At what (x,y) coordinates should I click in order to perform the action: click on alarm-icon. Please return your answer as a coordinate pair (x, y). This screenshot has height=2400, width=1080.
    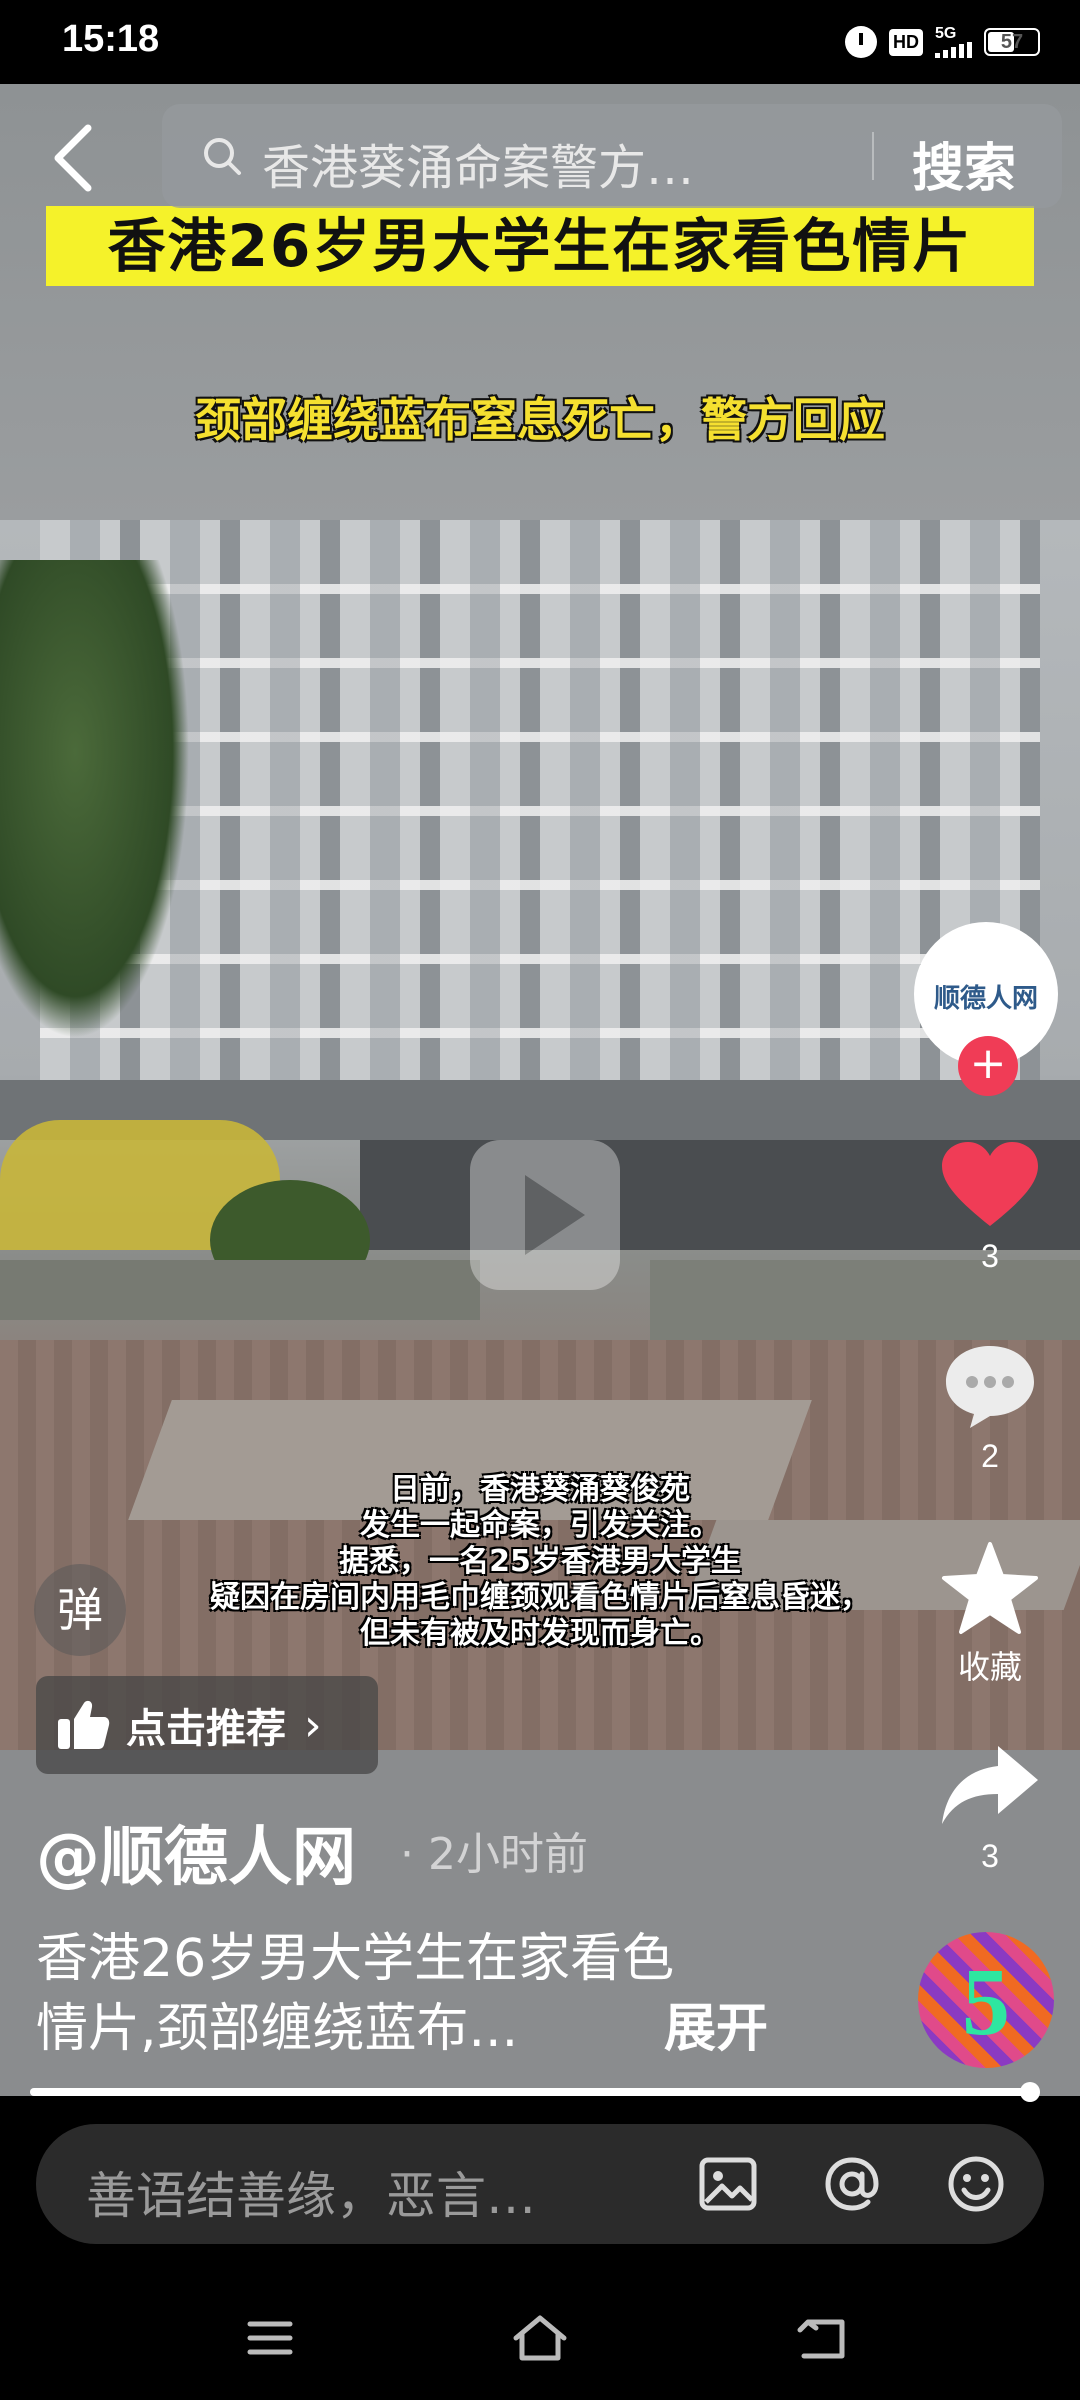
    Looking at the image, I should click on (861, 42).